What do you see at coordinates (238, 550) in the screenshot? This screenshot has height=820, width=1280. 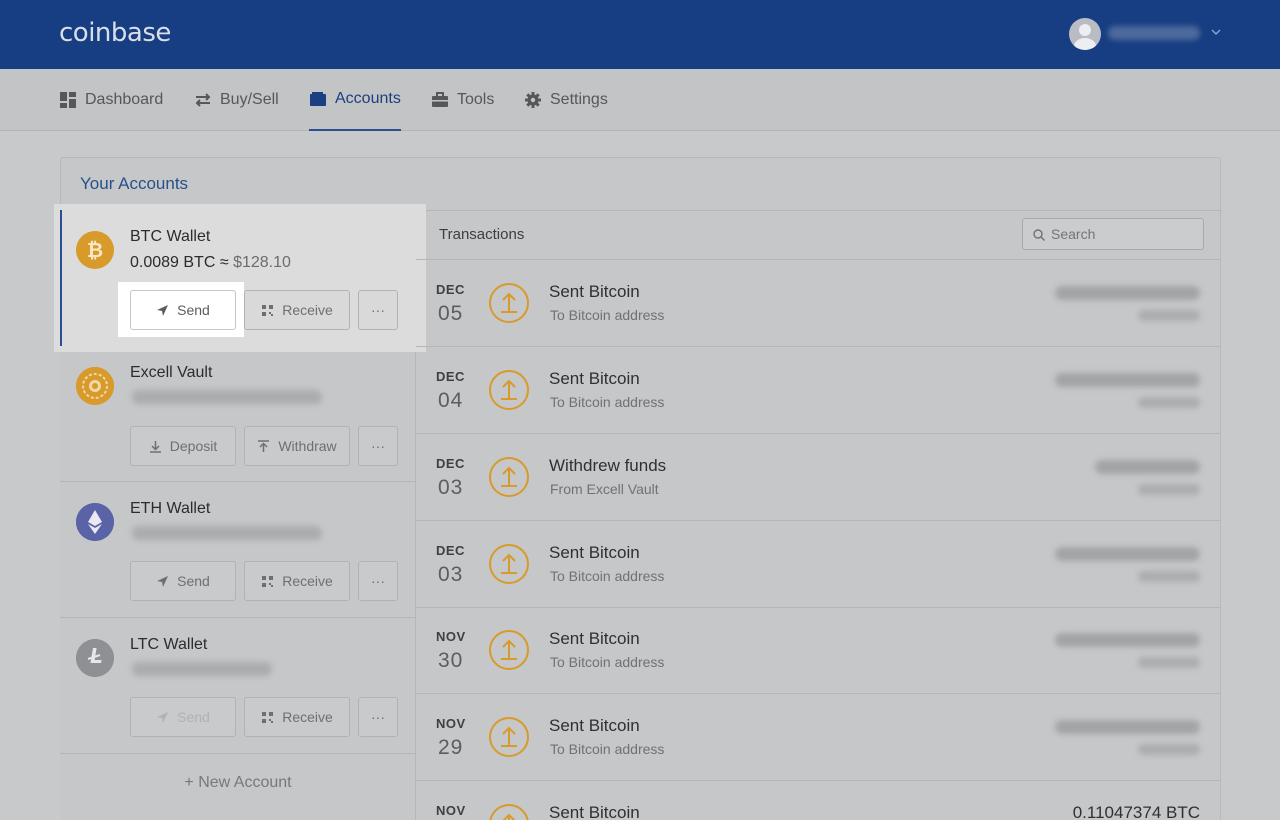 I see `account-eth-wallet: ETH Wallet Send Receive ···` at bounding box center [238, 550].